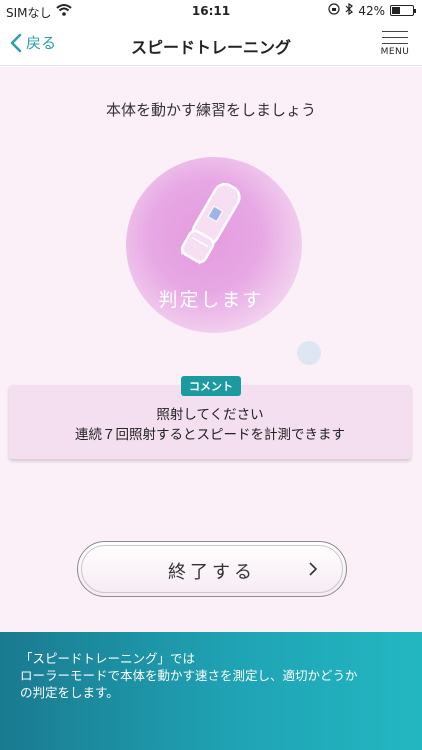 The image size is (422, 750). I want to click on status-bar: SIMなし 16:11 42%, so click(211, 12).